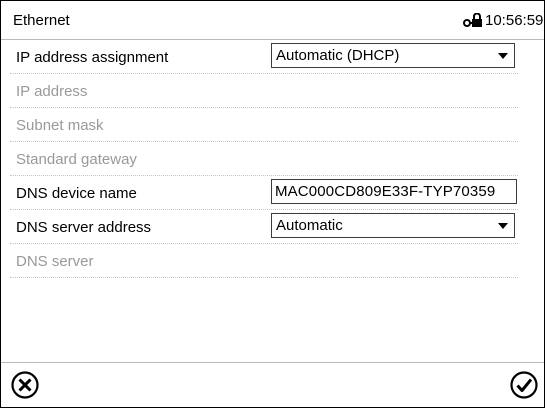 This screenshot has width=545, height=408. I want to click on row-ip-address: IP address, so click(264, 91).